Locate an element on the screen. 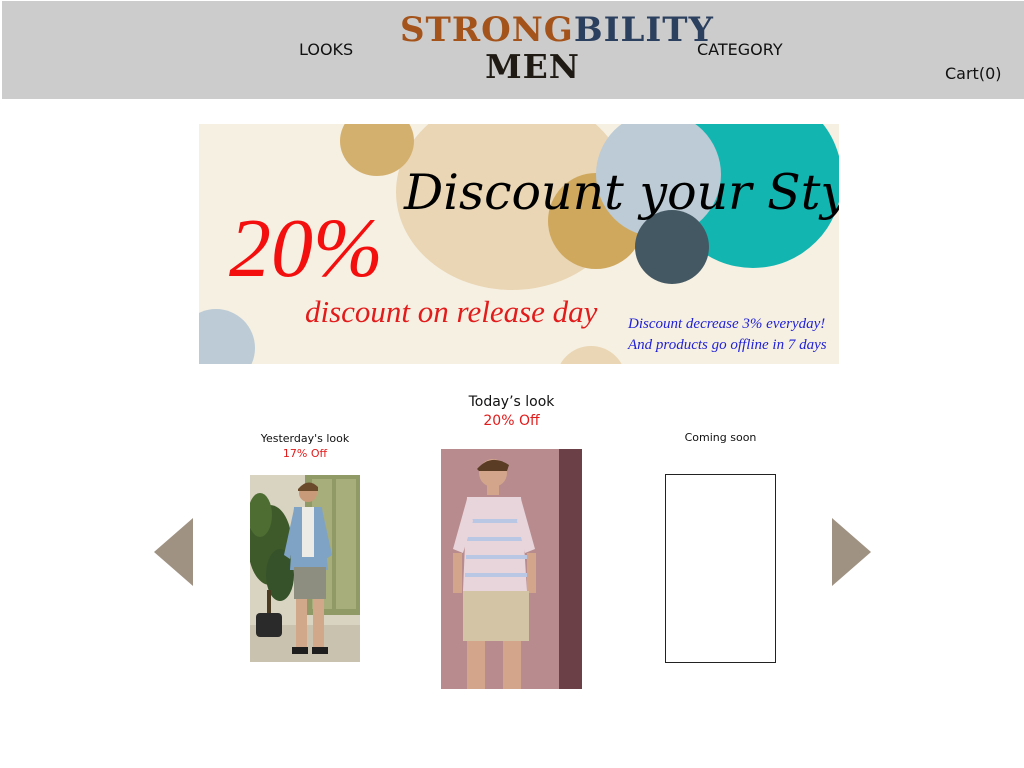 The height and width of the screenshot is (768, 1024). coming-soon-title: Coming soon is located at coordinates (720, 437).